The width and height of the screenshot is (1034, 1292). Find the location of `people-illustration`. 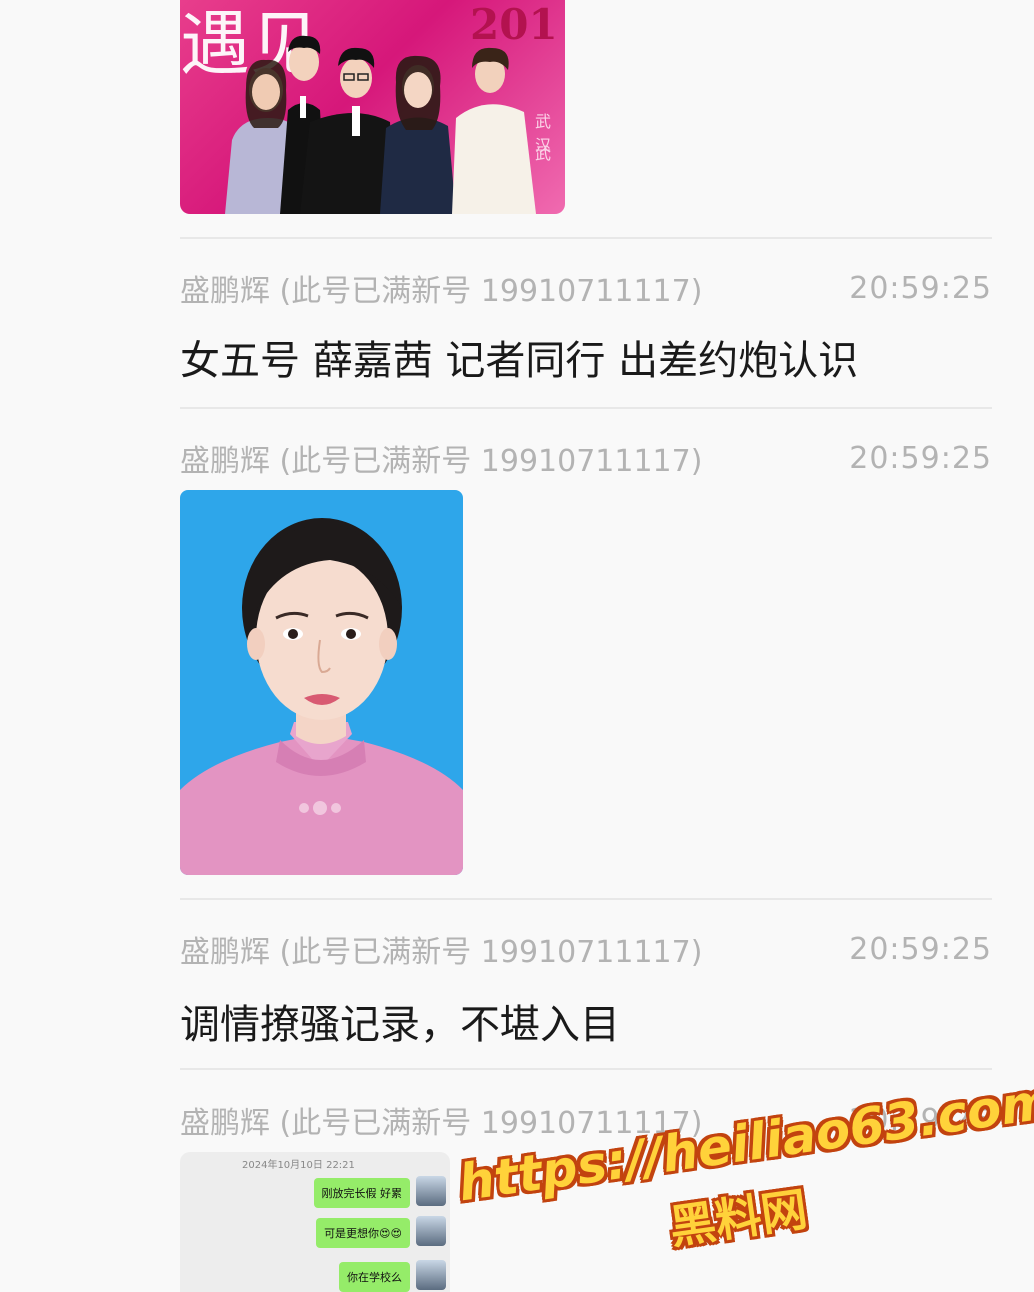

people-illustration is located at coordinates (380, 124).